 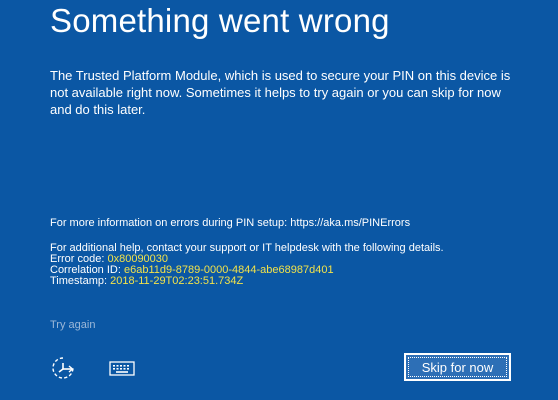 I want to click on timestamp-value: 2018-11-29T02:23:51.734Z, so click(x=177, y=281).